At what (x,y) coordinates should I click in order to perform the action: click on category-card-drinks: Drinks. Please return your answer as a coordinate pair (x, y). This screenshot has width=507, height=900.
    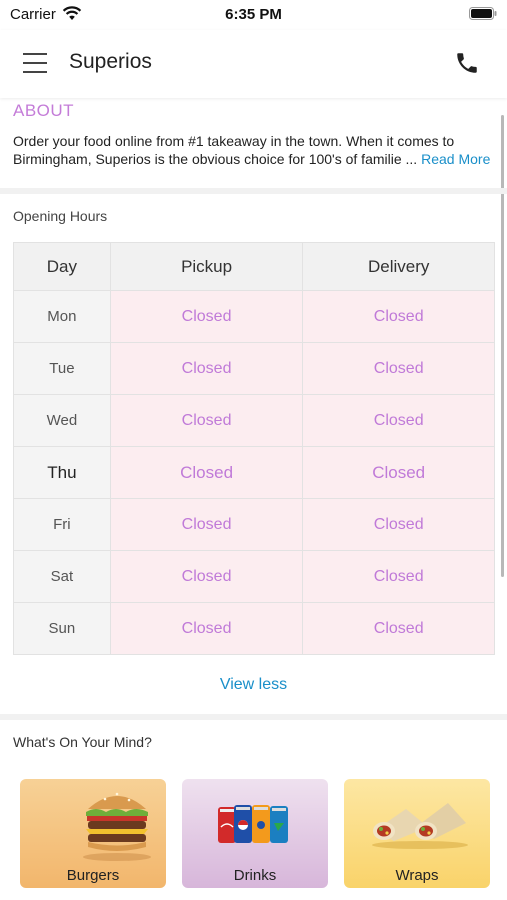
    Looking at the image, I should click on (255, 833).